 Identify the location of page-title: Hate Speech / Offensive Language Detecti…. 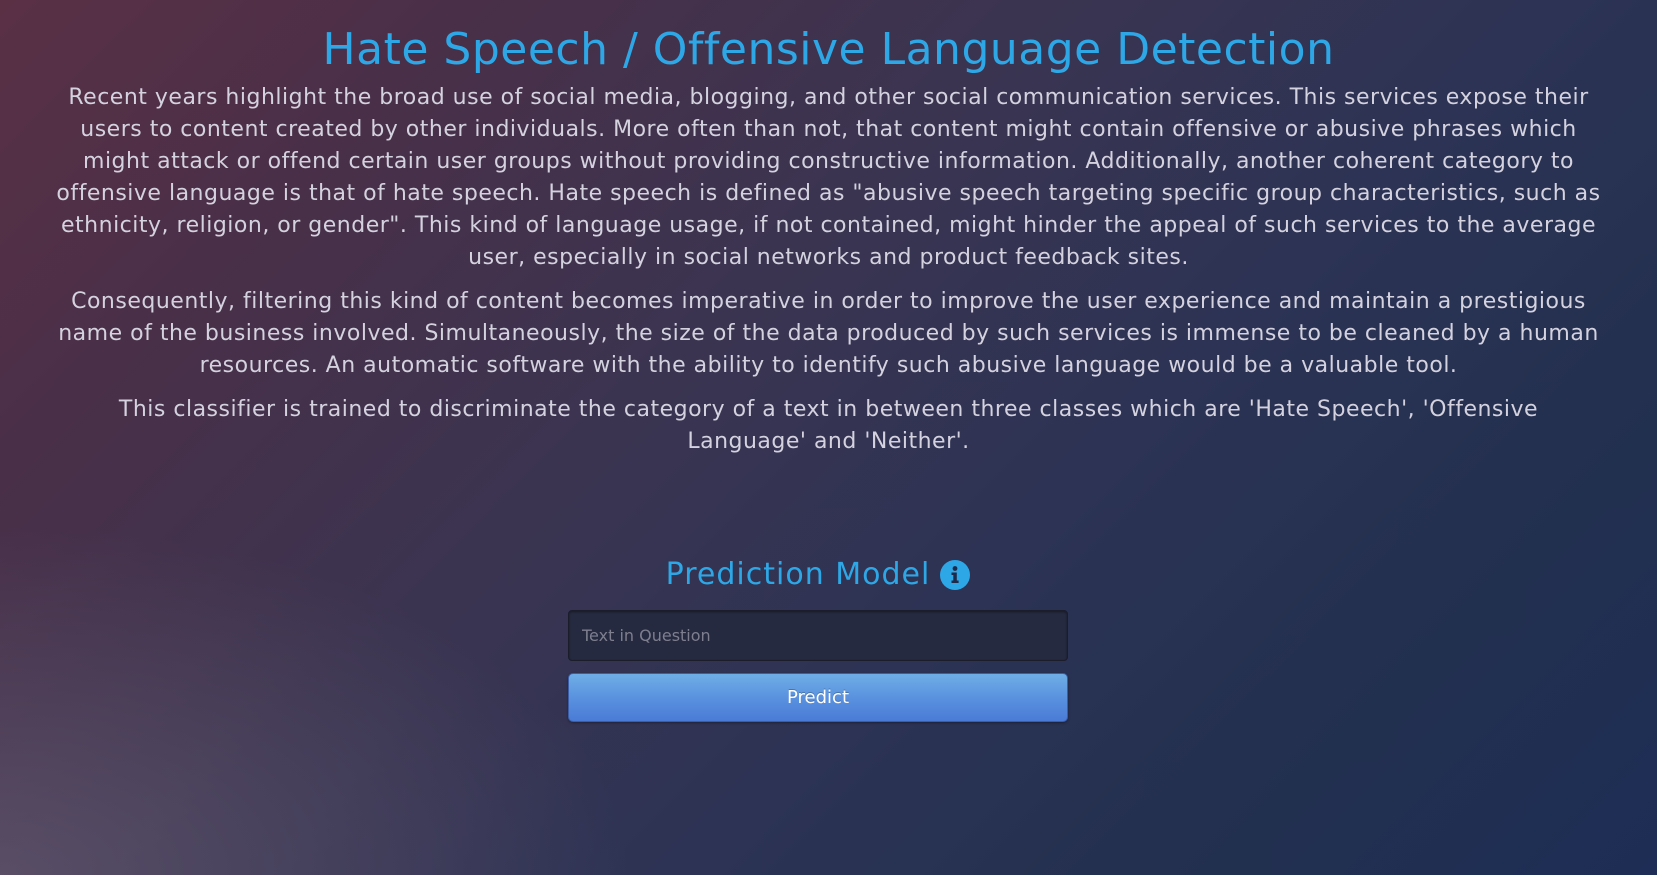
(828, 49).